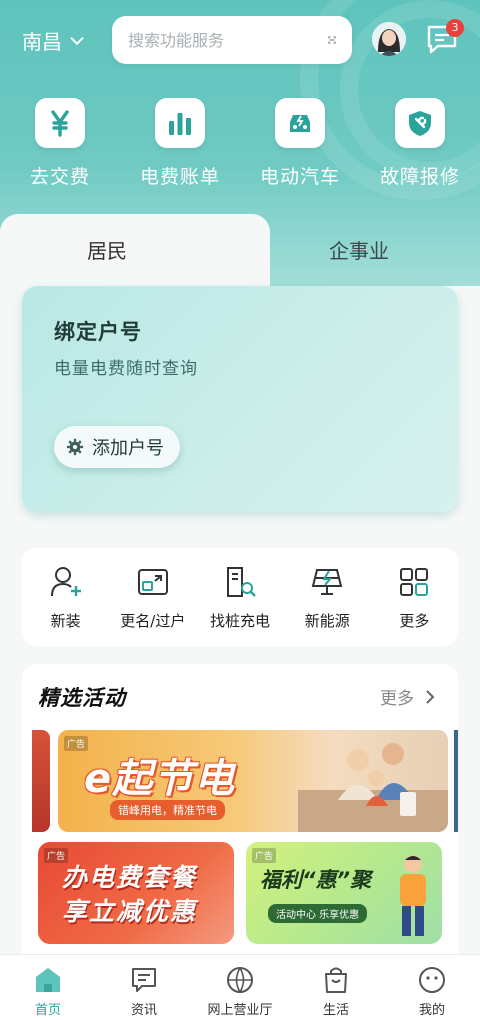  I want to click on bottom-tab-bar: 首页 资讯 网上营业厅 生活 我的, so click(240, 987).